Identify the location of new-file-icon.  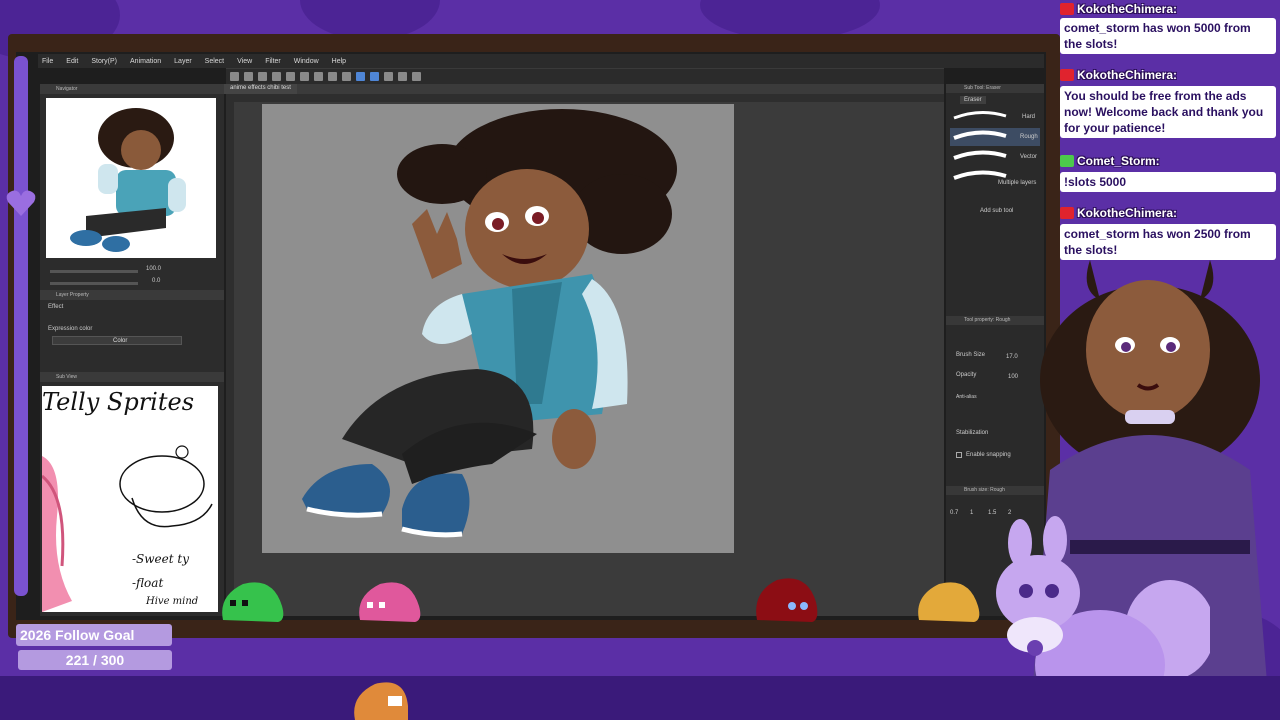
(234, 76).